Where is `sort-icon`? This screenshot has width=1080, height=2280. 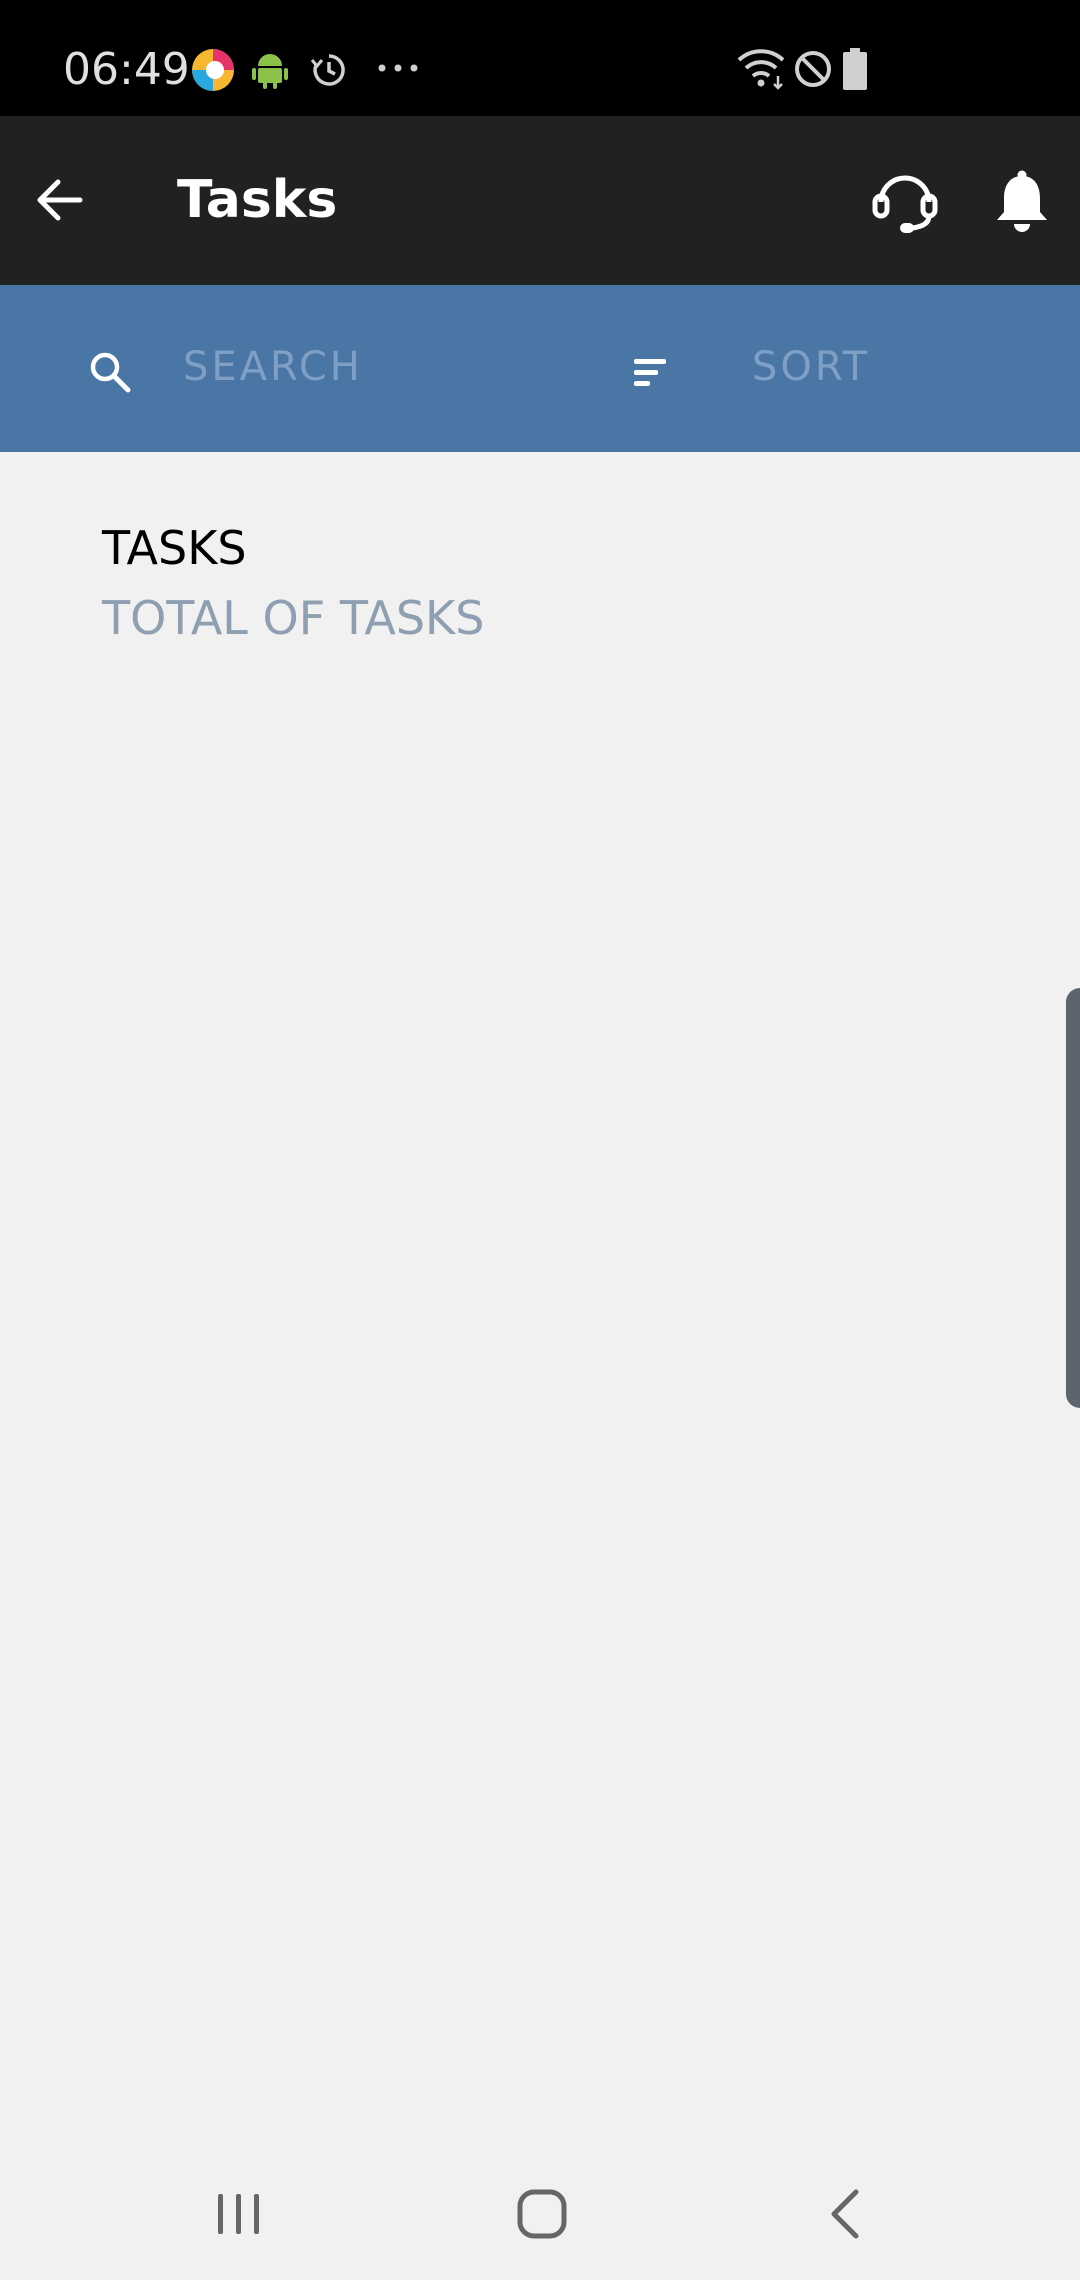 sort-icon is located at coordinates (652, 373).